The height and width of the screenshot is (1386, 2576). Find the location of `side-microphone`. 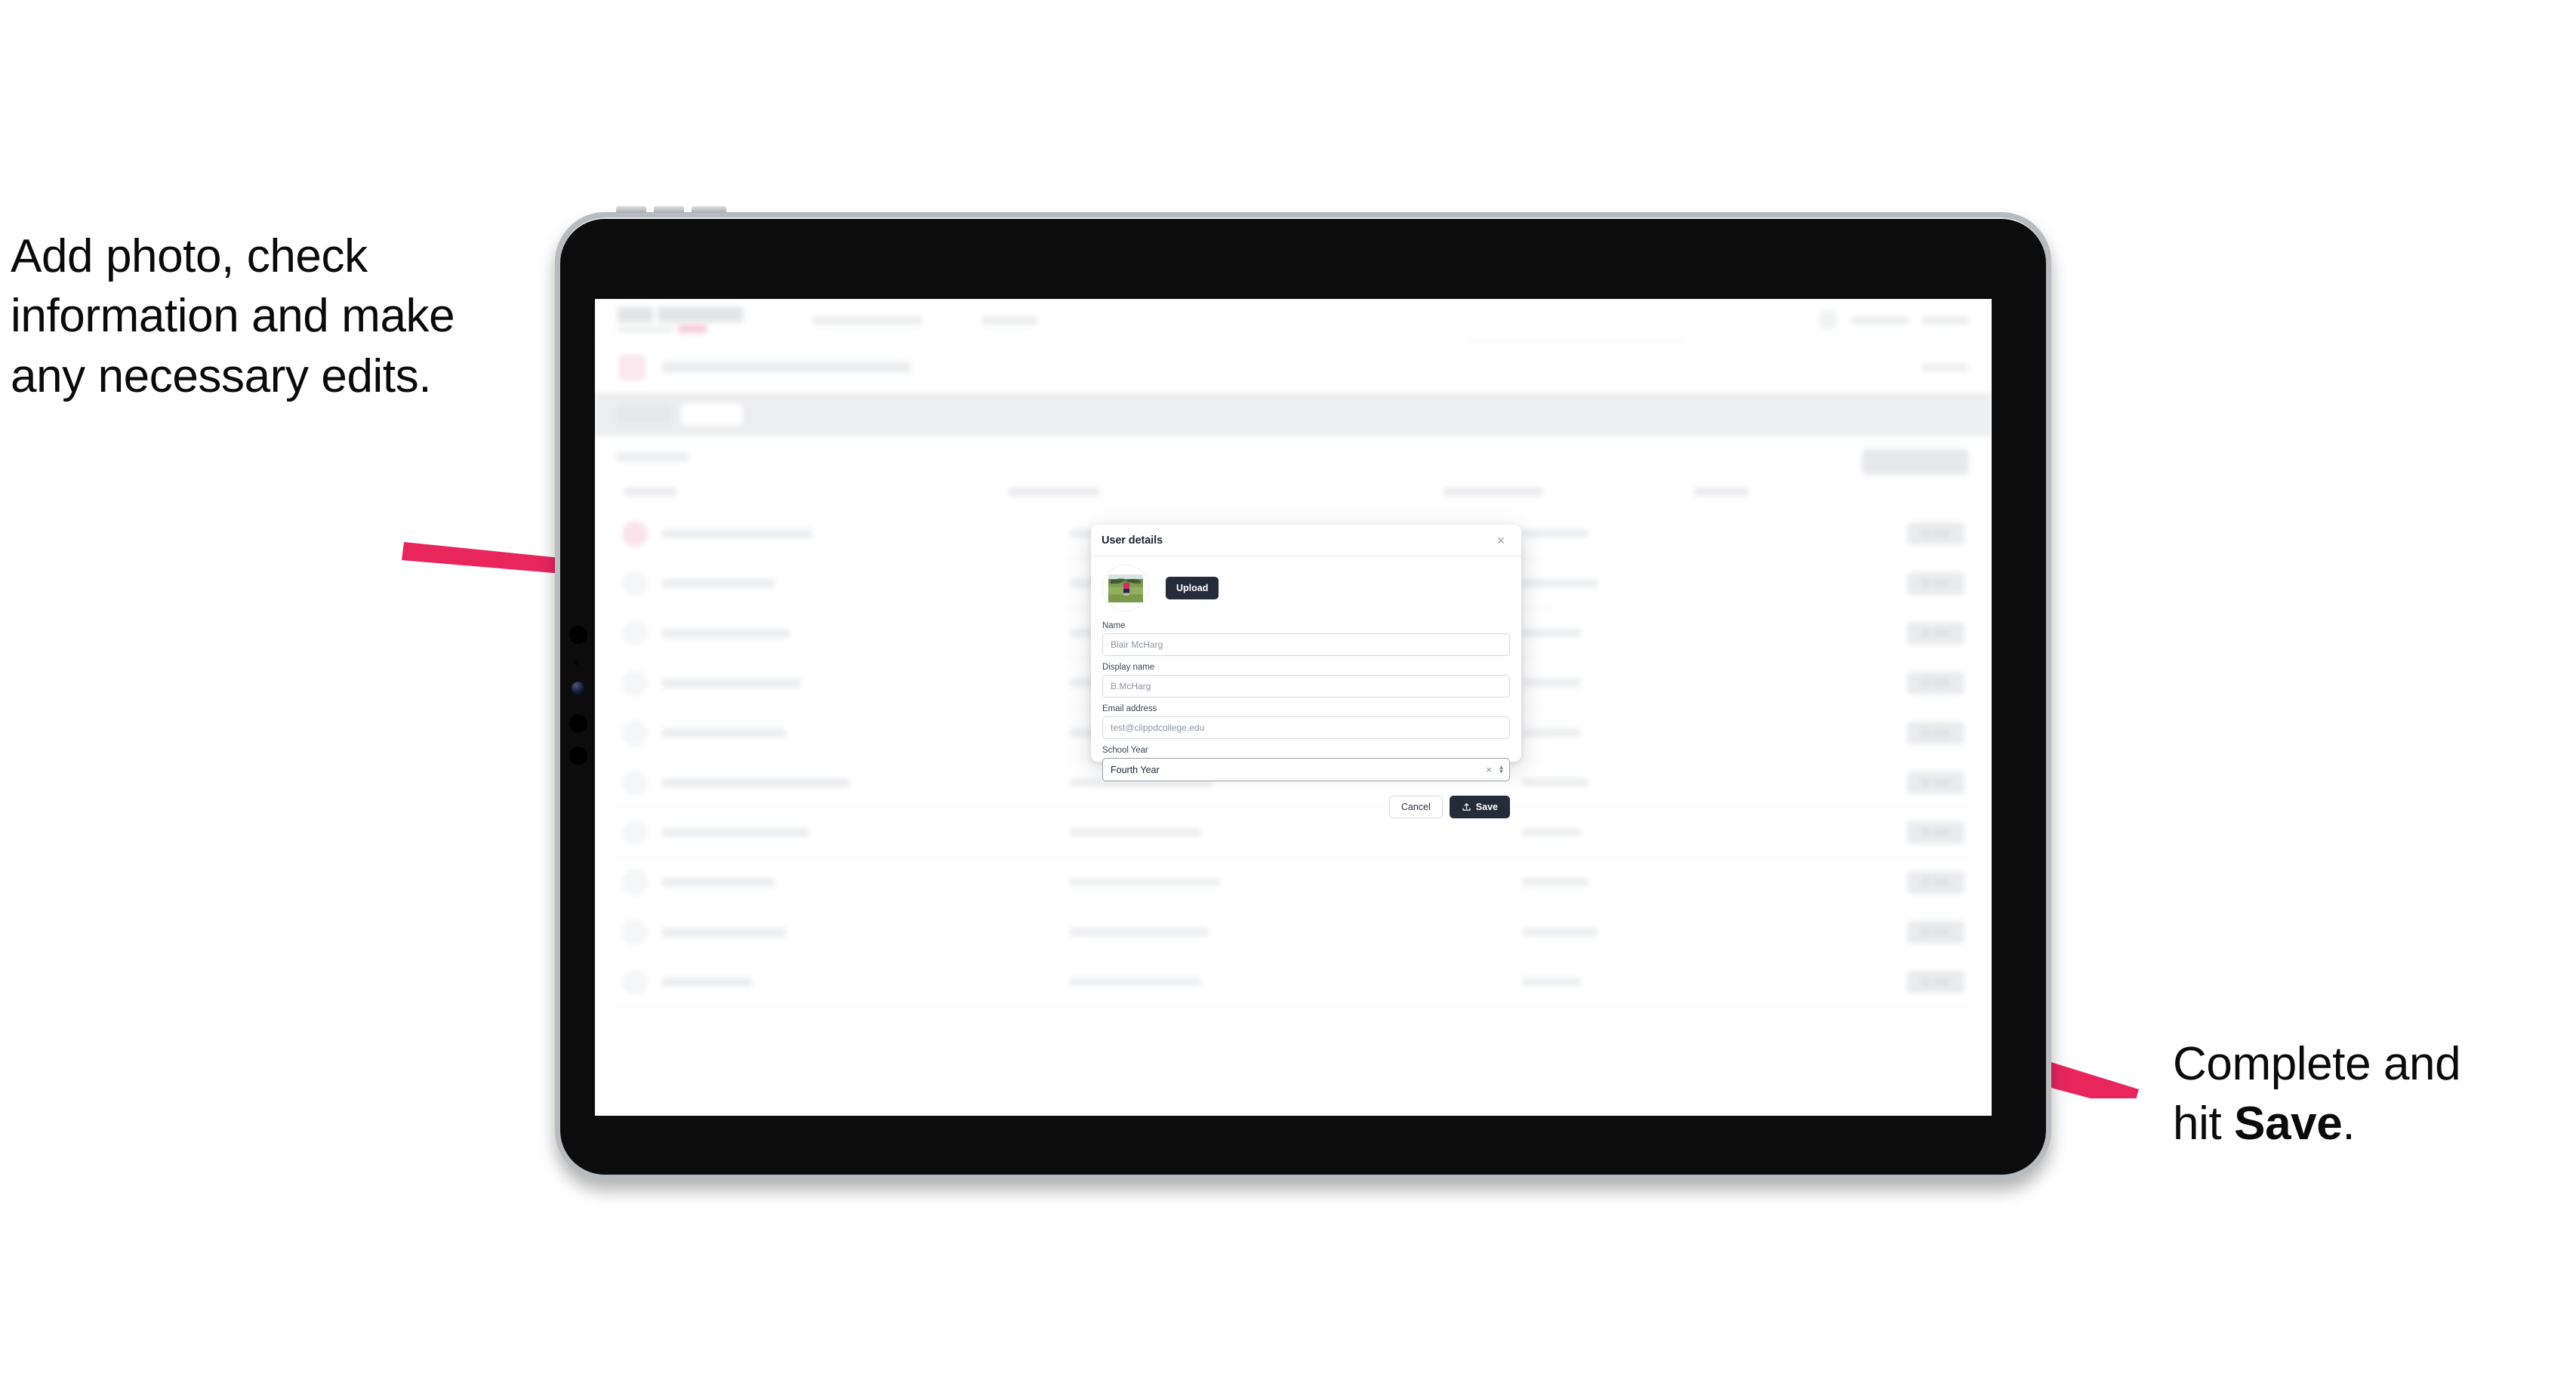

side-microphone is located at coordinates (576, 662).